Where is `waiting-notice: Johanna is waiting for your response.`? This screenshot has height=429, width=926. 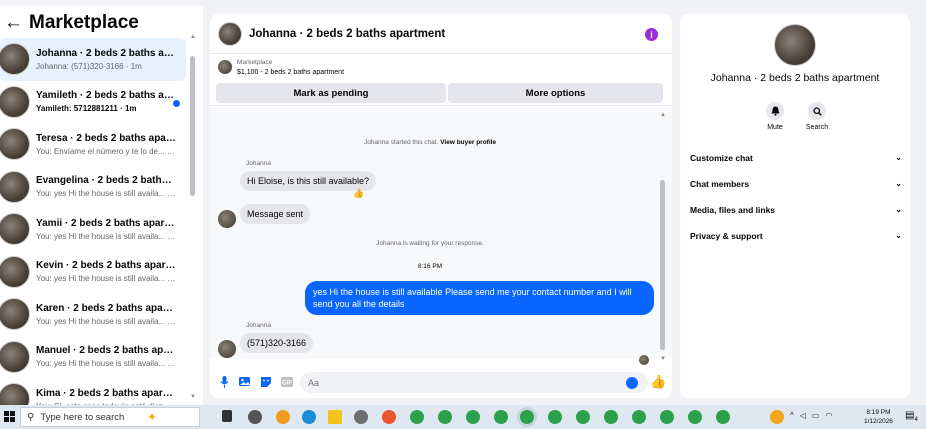 waiting-notice: Johanna is waiting for your response. is located at coordinates (430, 243).